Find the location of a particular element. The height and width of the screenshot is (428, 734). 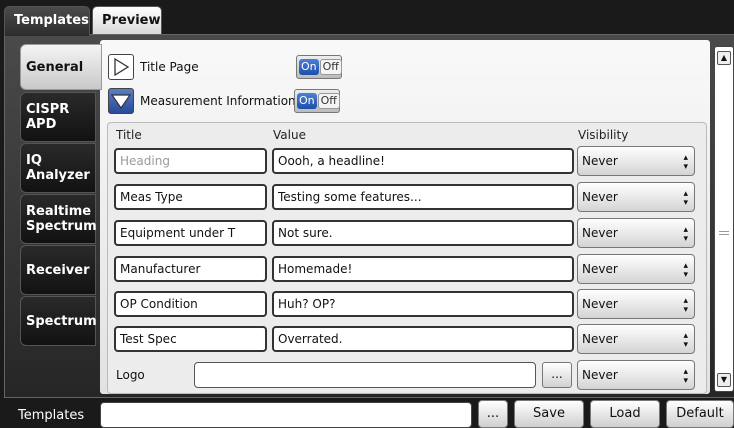

tab-preview: Preview is located at coordinates (127, 21).